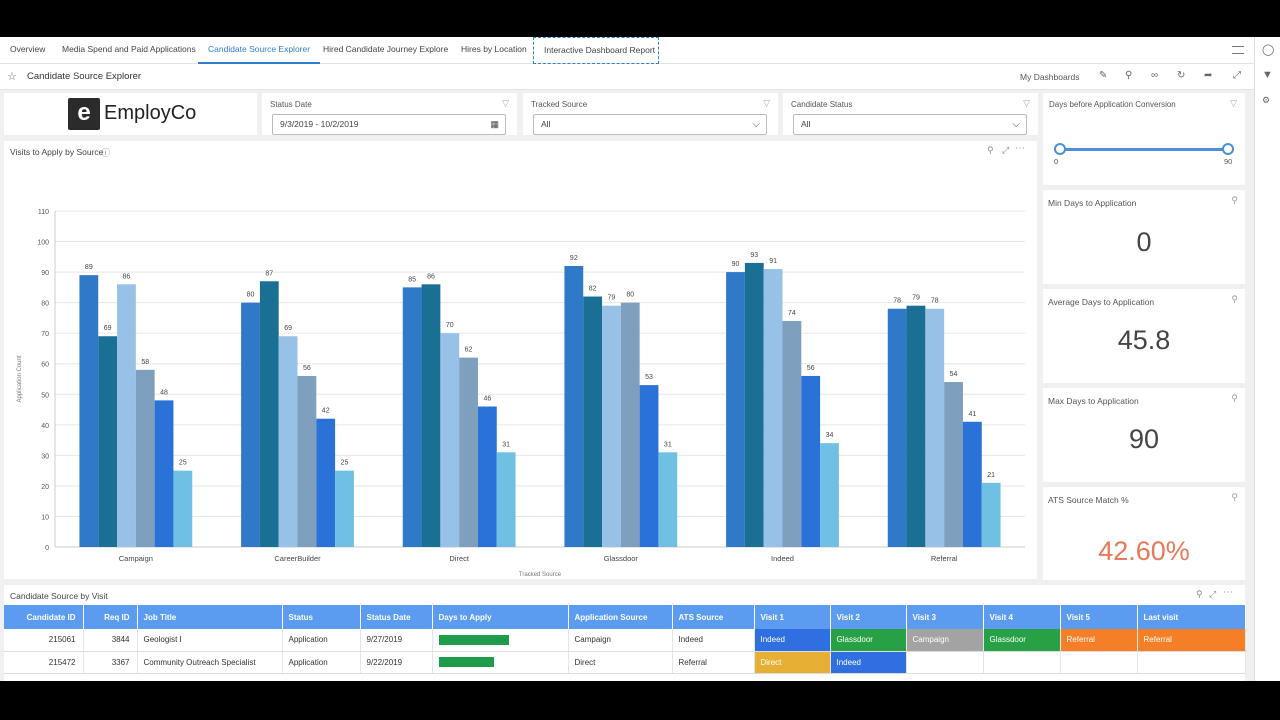 The height and width of the screenshot is (720, 1280). What do you see at coordinates (736, 264) in the screenshot?
I see `data-label: 90` at bounding box center [736, 264].